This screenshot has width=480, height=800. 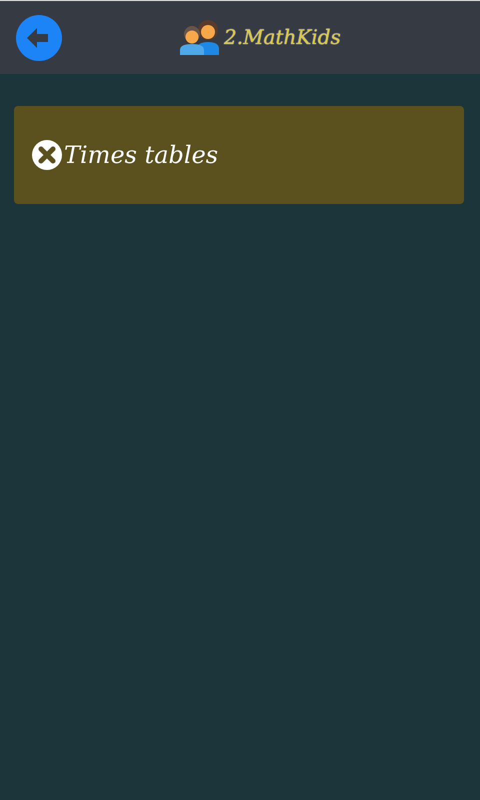 I want to click on app-title: 2.MathKids, so click(x=282, y=37).